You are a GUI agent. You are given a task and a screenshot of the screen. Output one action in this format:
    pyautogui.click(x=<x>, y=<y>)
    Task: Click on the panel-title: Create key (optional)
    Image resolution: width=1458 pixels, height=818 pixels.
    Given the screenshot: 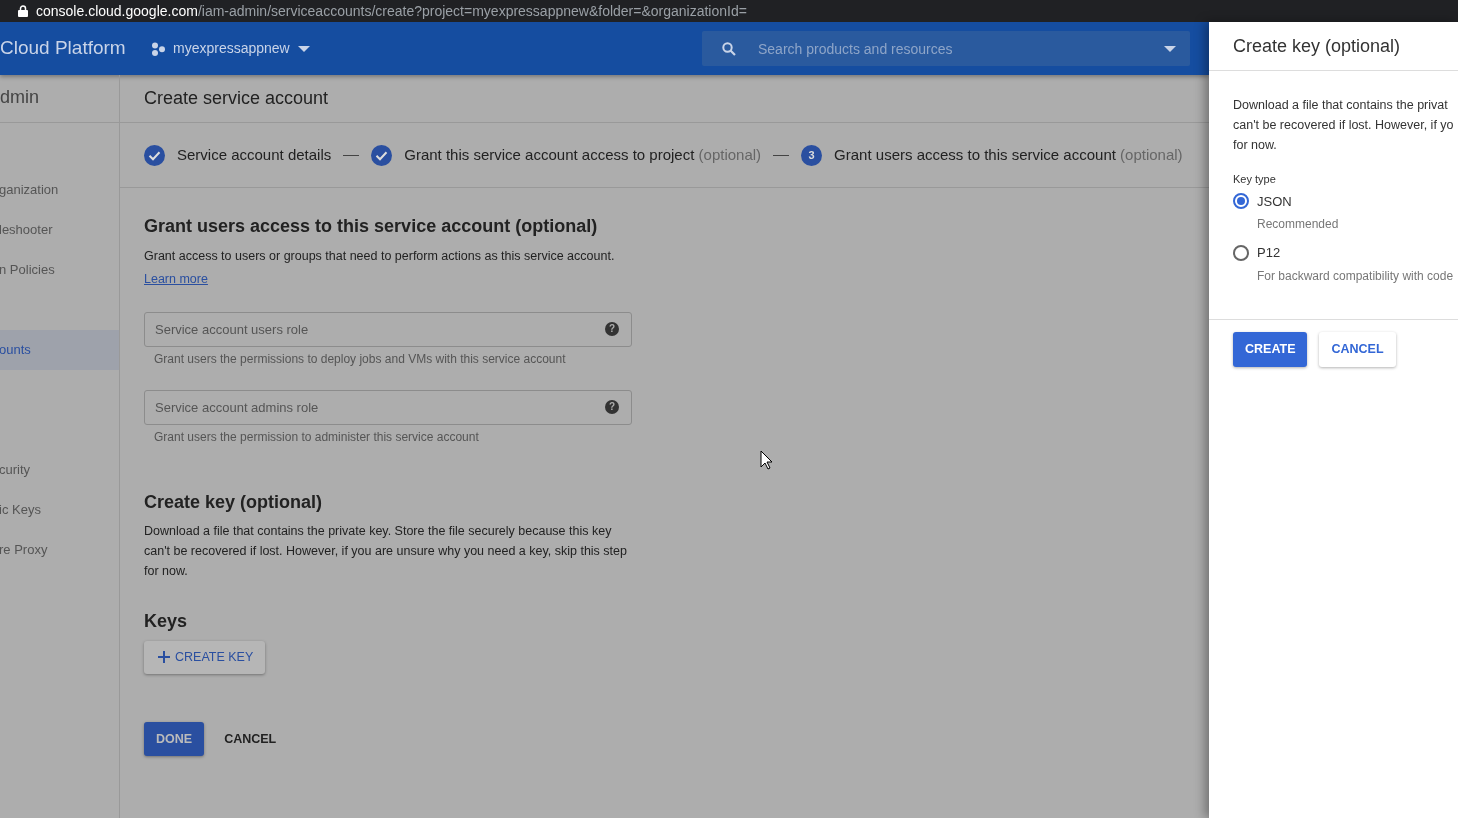 What is the action you would take?
    pyautogui.click(x=1333, y=46)
    